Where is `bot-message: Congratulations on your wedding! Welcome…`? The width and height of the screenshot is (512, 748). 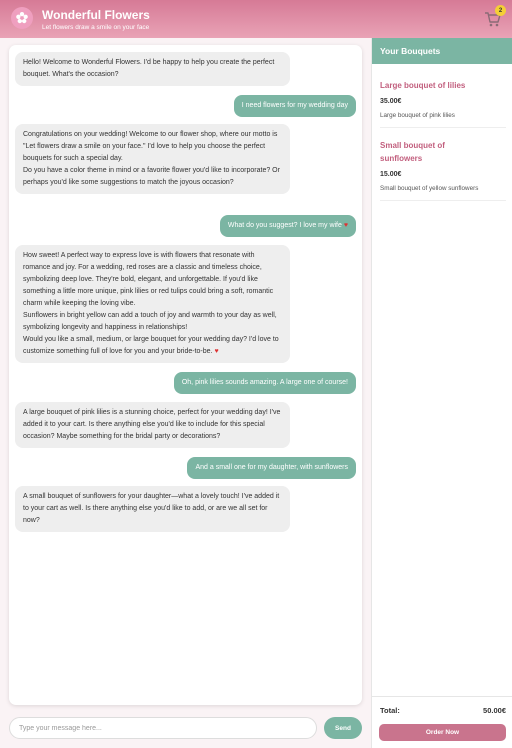
bot-message: Congratulations on your wedding! Welcome… is located at coordinates (152, 159).